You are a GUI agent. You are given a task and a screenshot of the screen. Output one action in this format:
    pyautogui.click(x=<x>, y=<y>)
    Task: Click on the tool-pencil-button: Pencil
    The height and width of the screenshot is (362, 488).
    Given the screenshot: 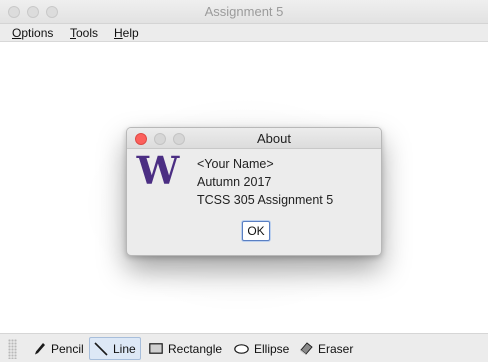 What is the action you would take?
    pyautogui.click(x=59, y=348)
    